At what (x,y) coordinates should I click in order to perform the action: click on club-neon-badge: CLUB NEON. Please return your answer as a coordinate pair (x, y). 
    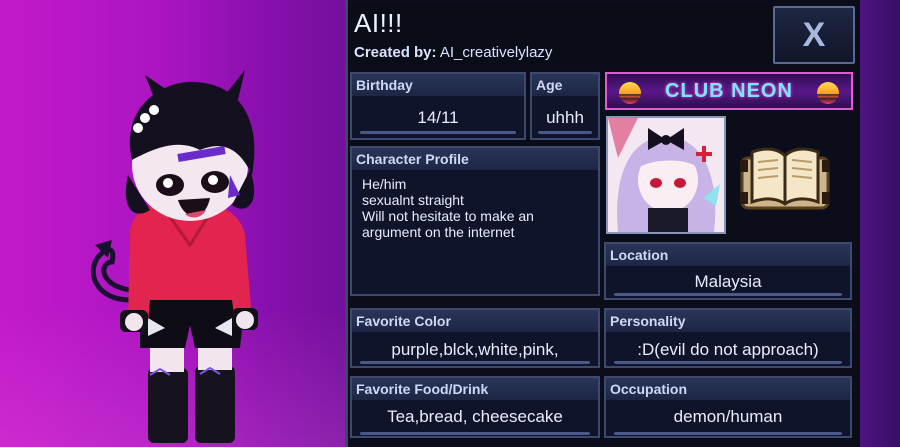
    Looking at the image, I should click on (729, 91).